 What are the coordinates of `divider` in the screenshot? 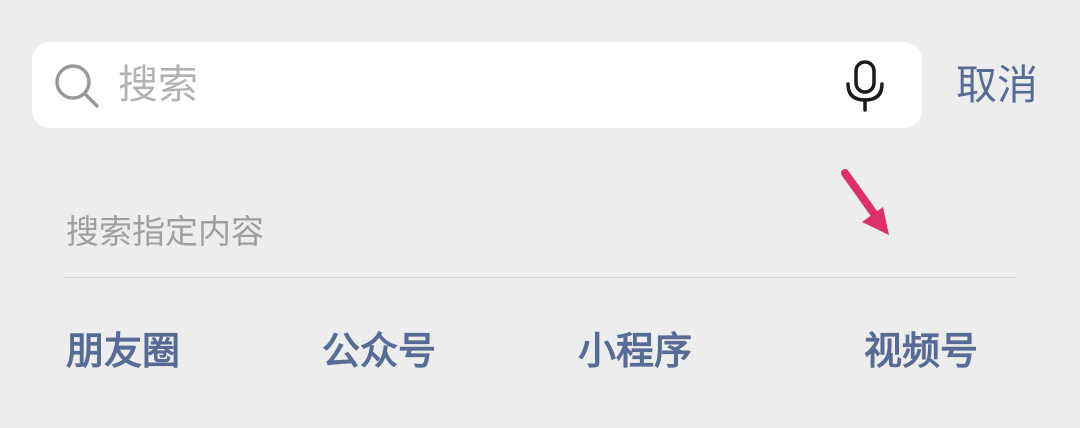 It's located at (540, 277).